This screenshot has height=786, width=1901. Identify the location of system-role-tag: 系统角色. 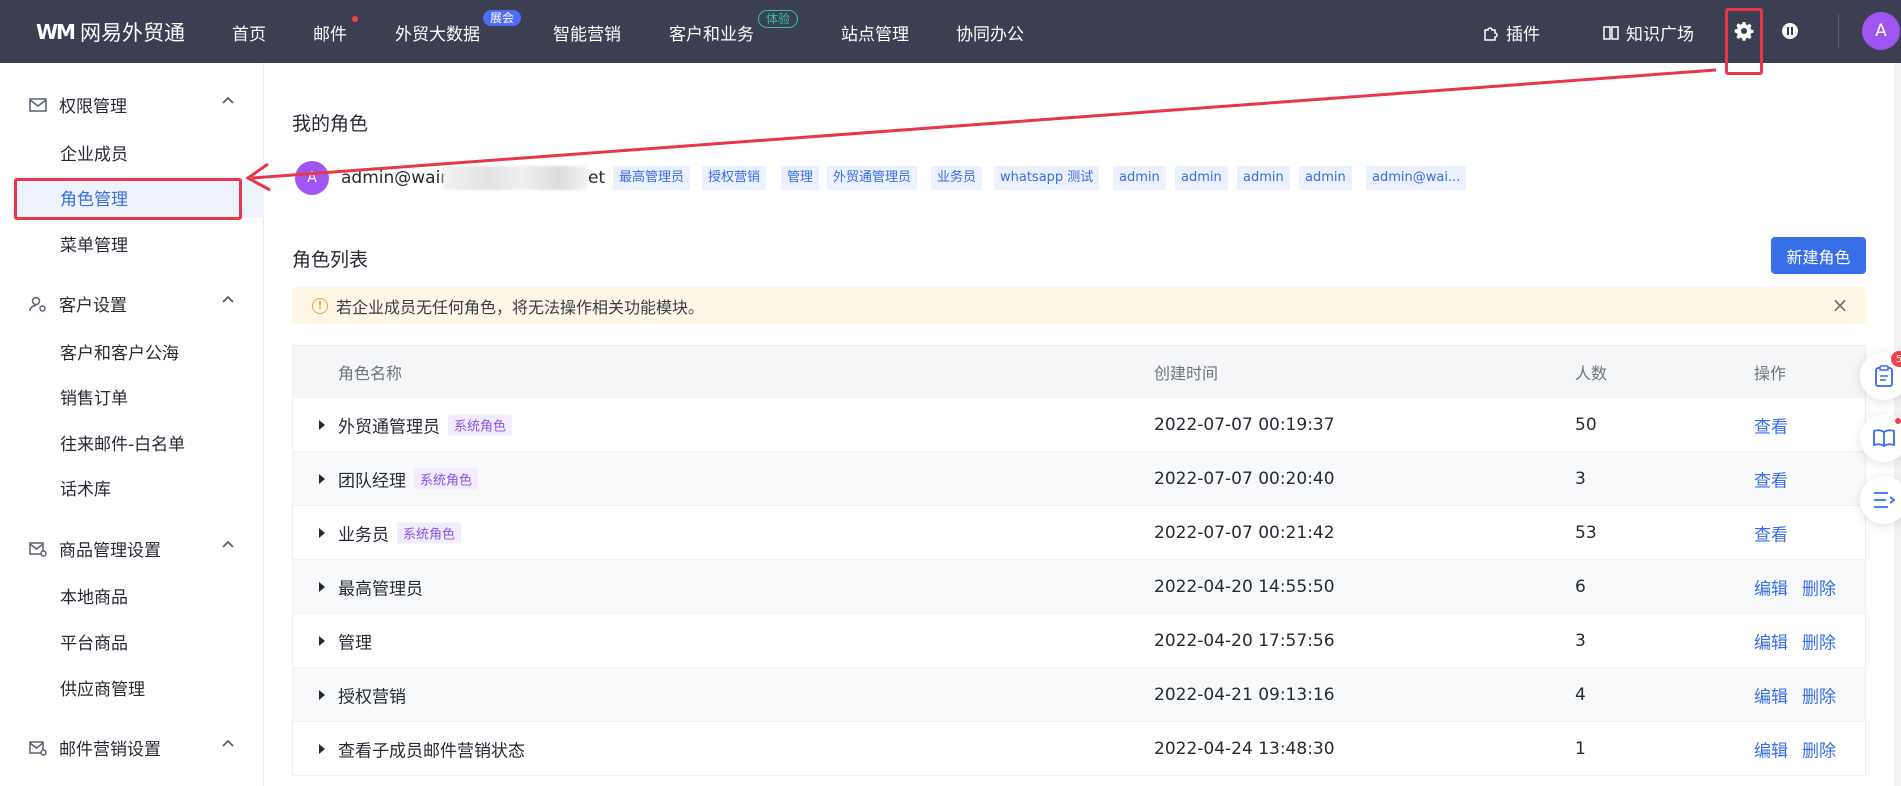
(480, 424).